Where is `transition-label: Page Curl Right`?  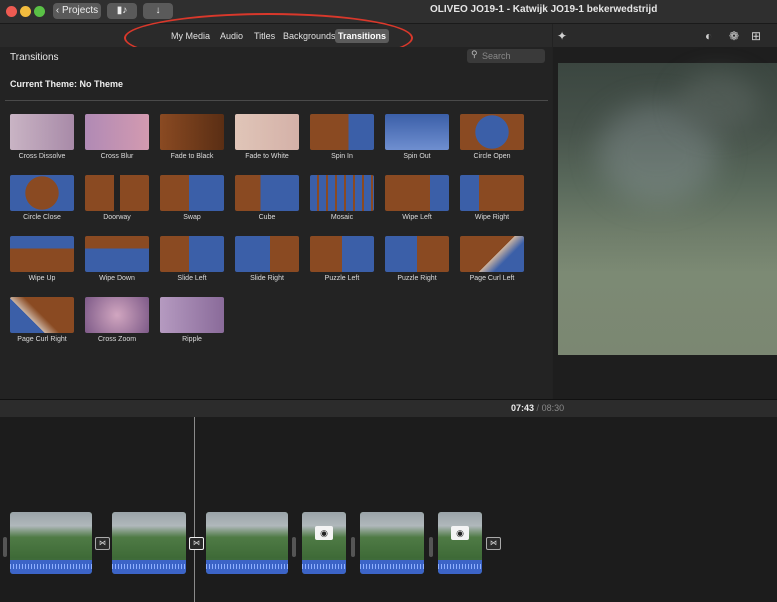 transition-label: Page Curl Right is located at coordinates (42, 339).